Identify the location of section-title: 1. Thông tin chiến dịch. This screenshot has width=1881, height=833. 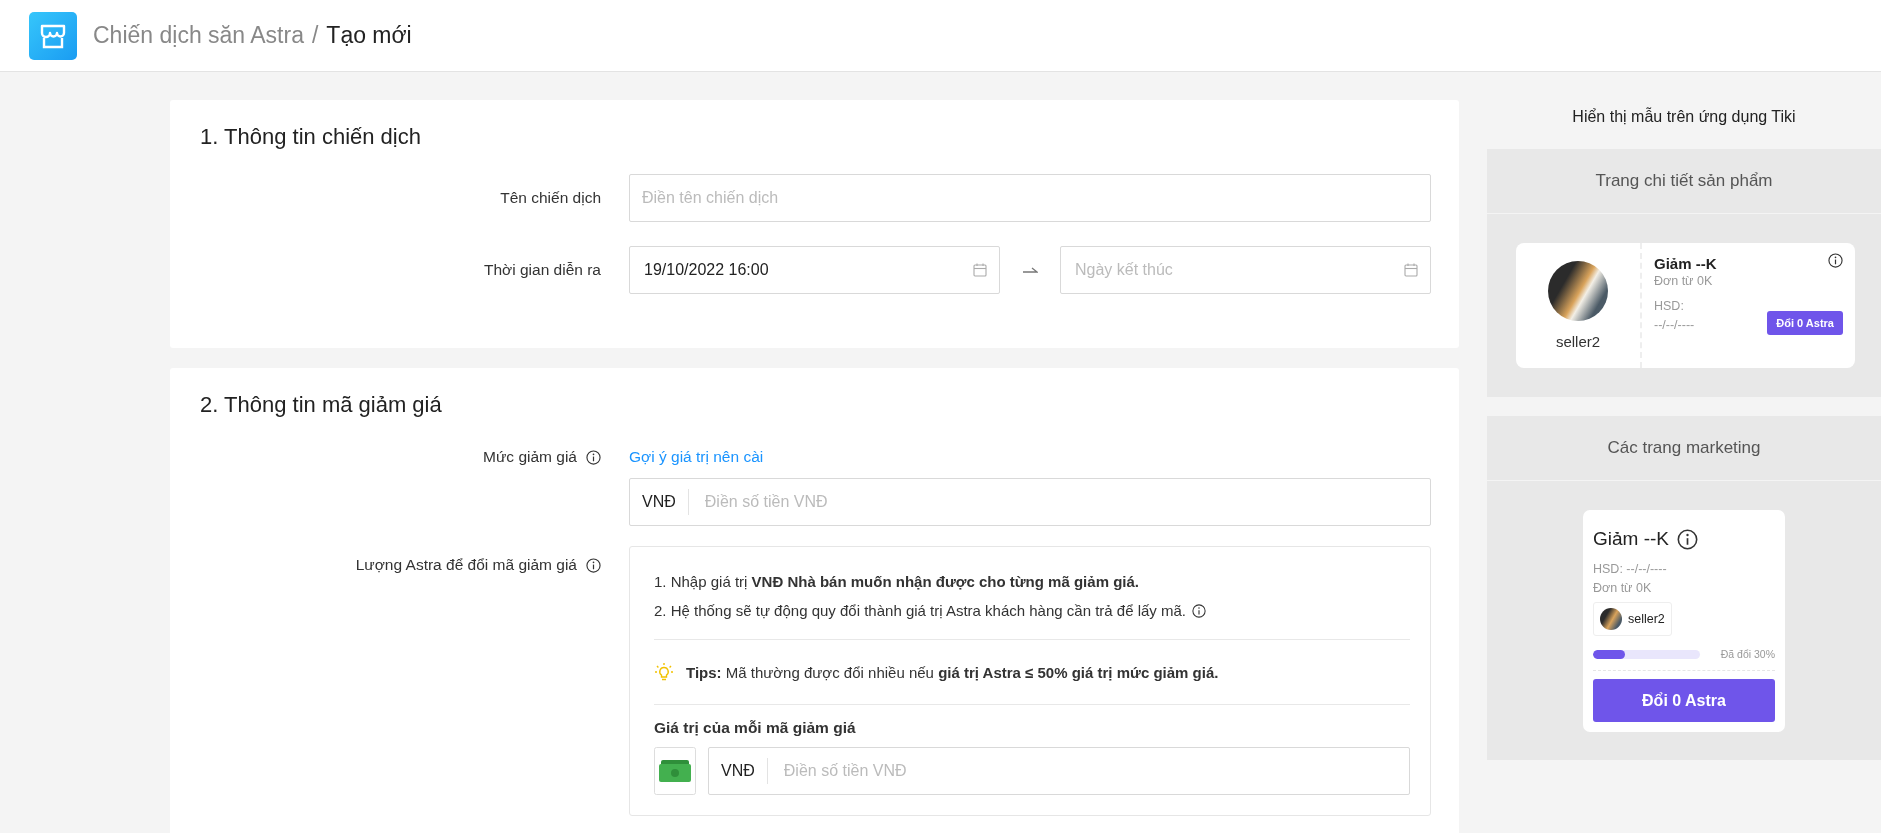
(311, 137).